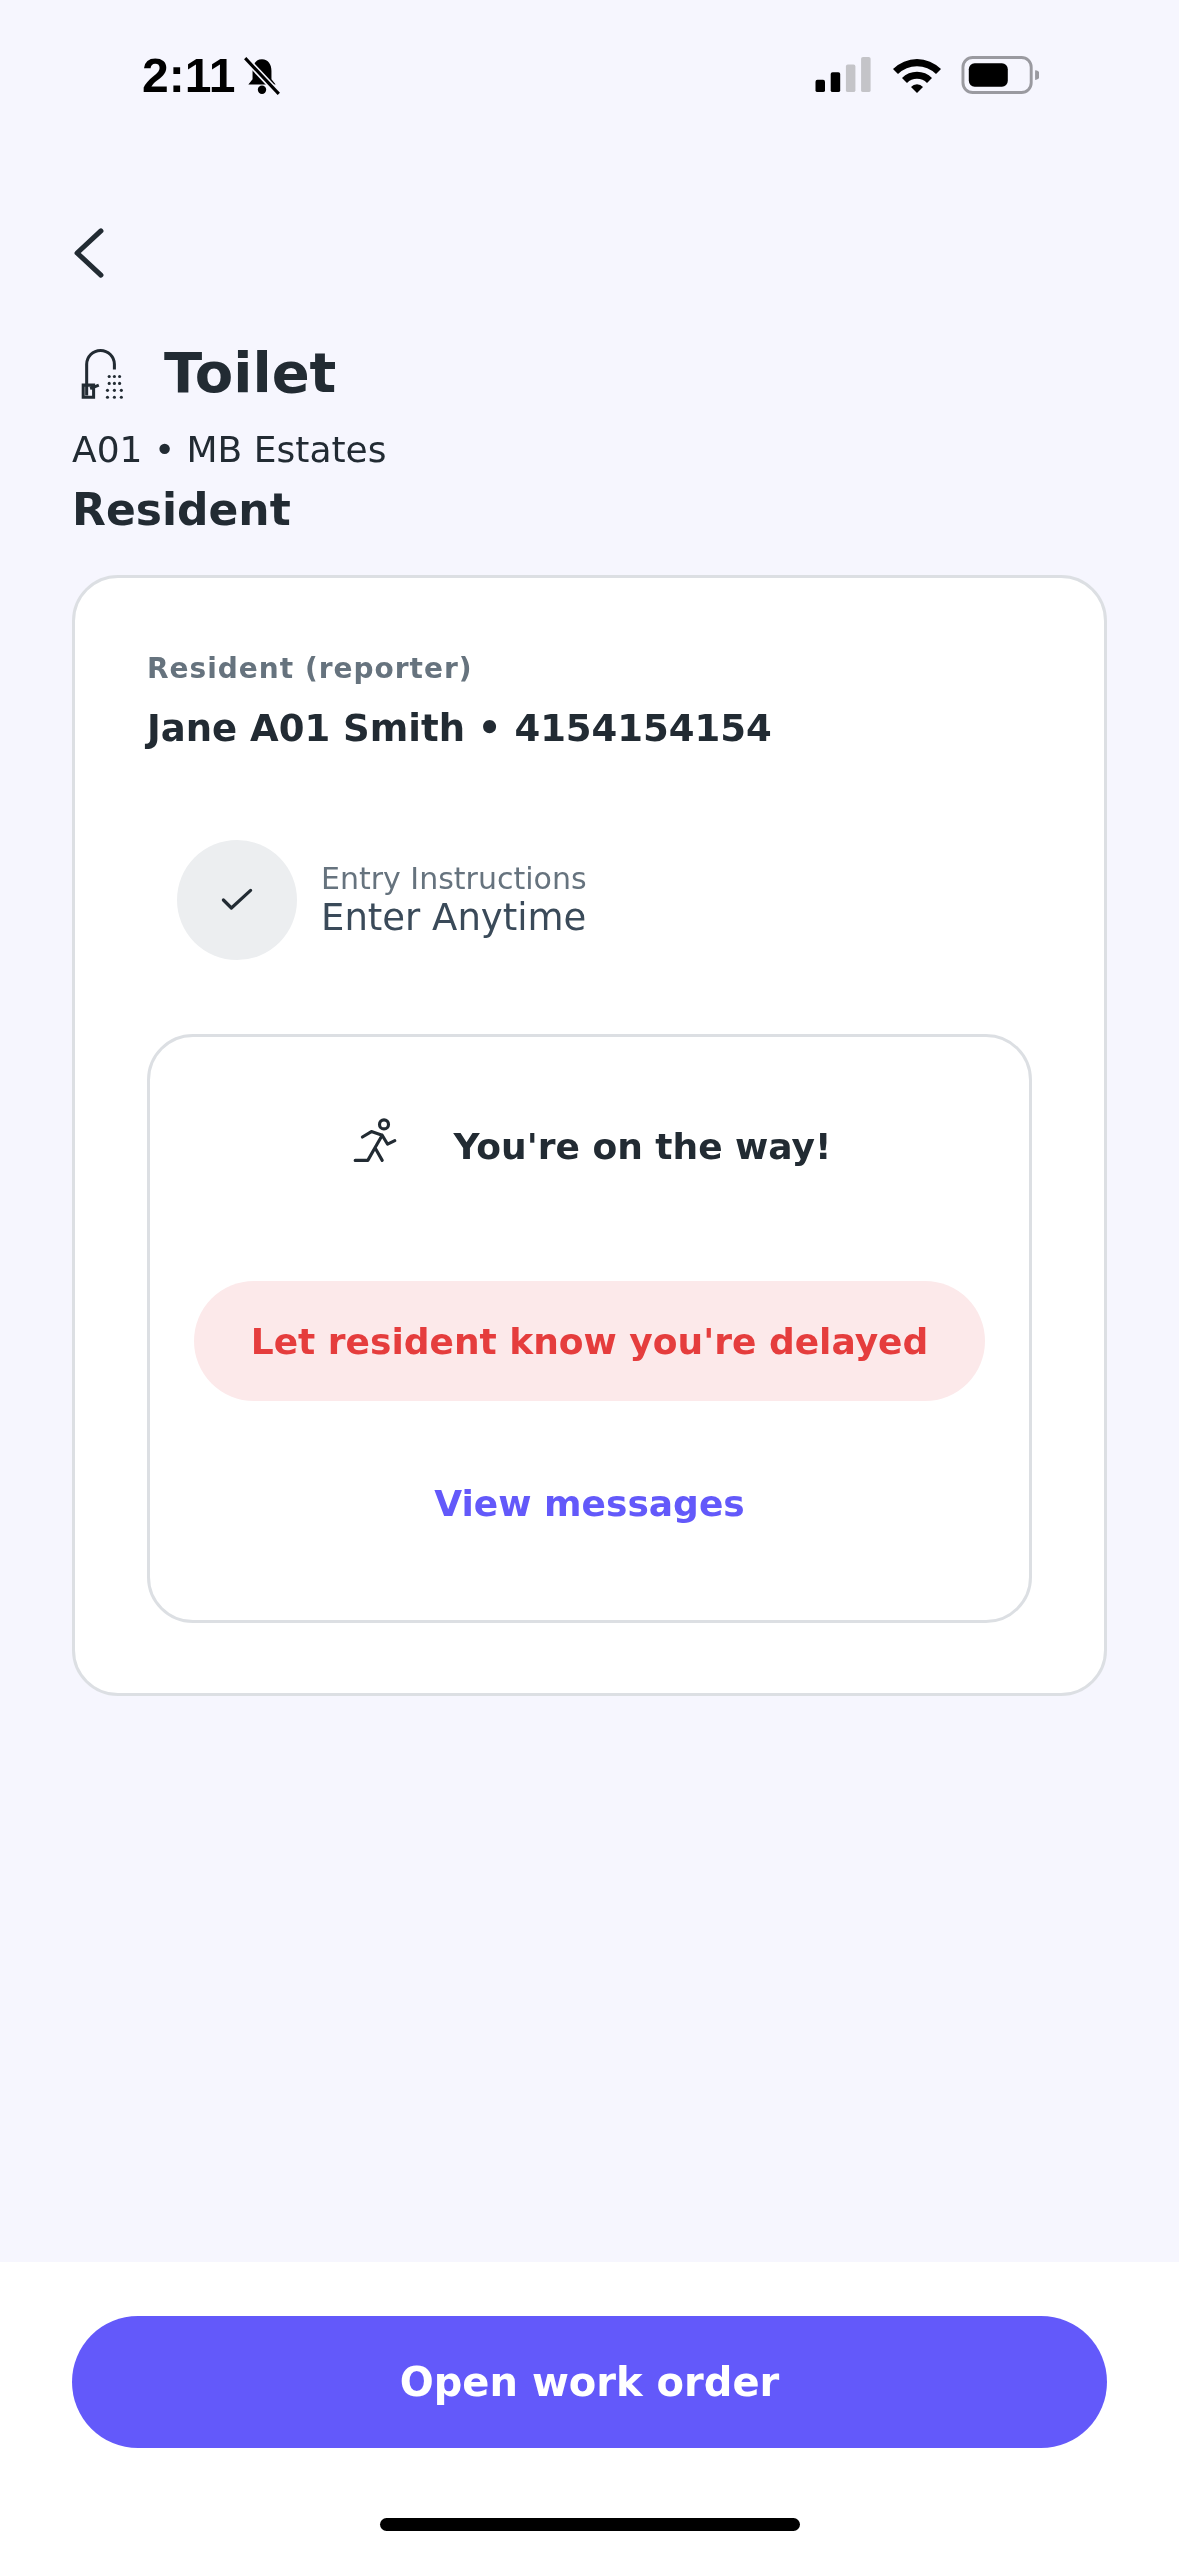  I want to click on back-icon, so click(89, 253).